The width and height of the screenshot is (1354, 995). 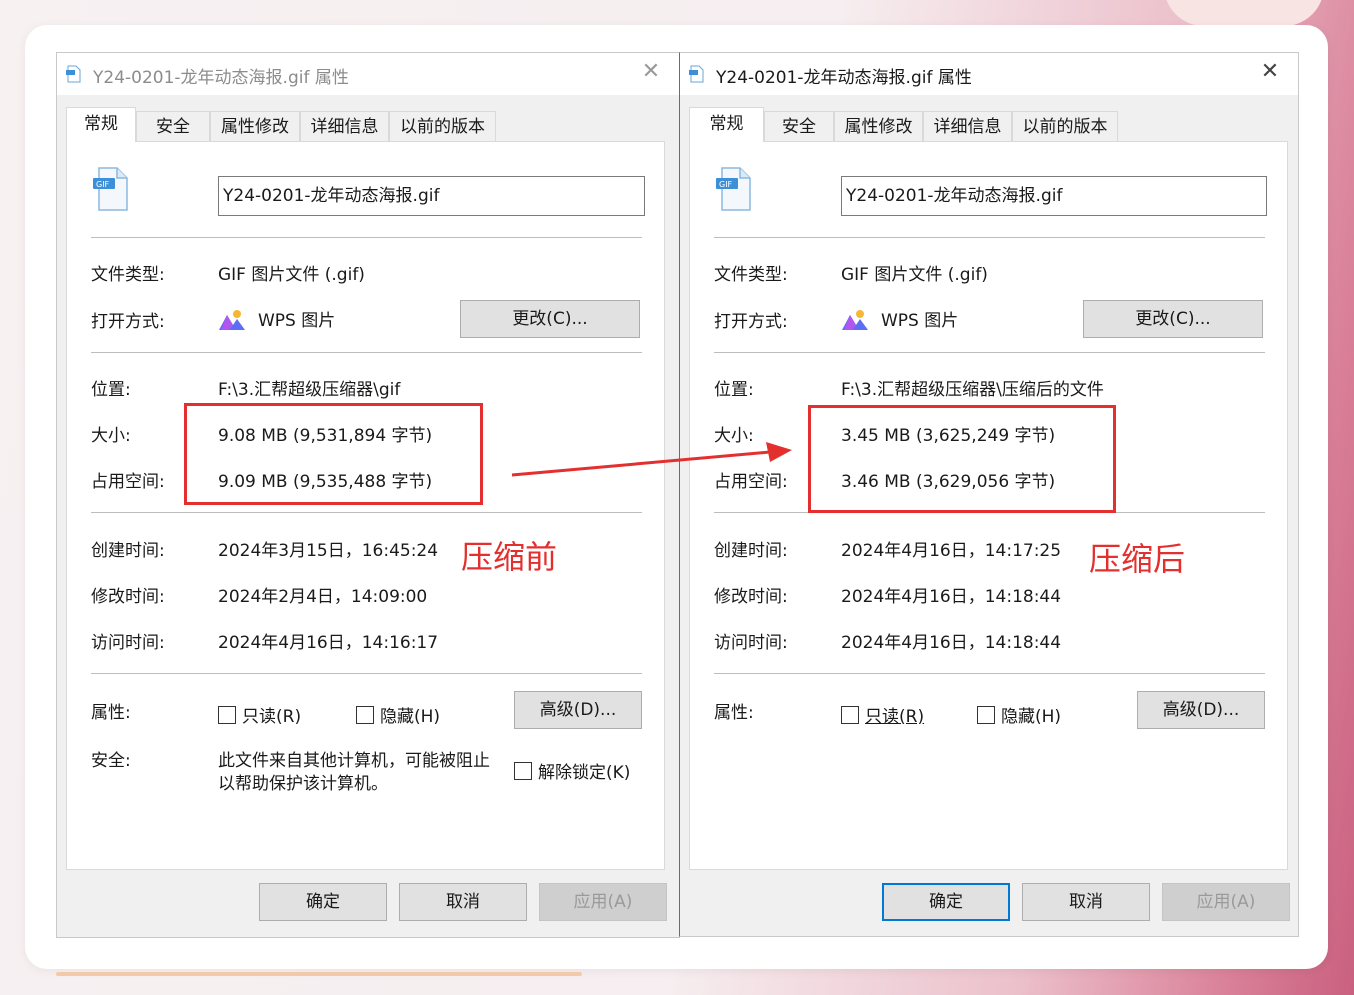 I want to click on annotation-after: 压缩后, so click(x=1137, y=559).